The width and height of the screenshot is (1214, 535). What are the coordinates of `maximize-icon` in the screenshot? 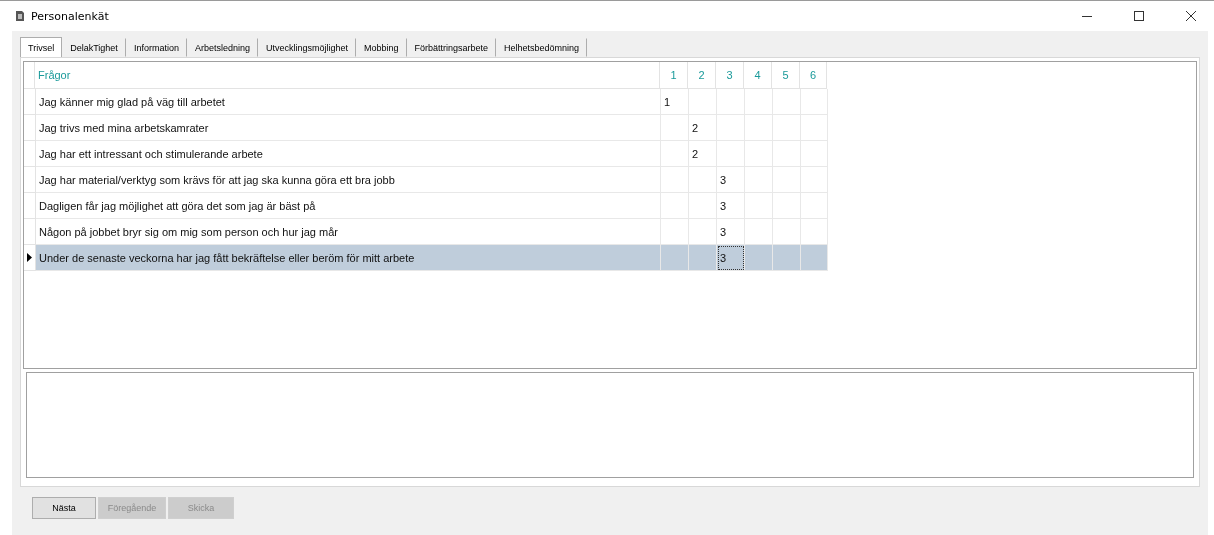 It's located at (1139, 16).